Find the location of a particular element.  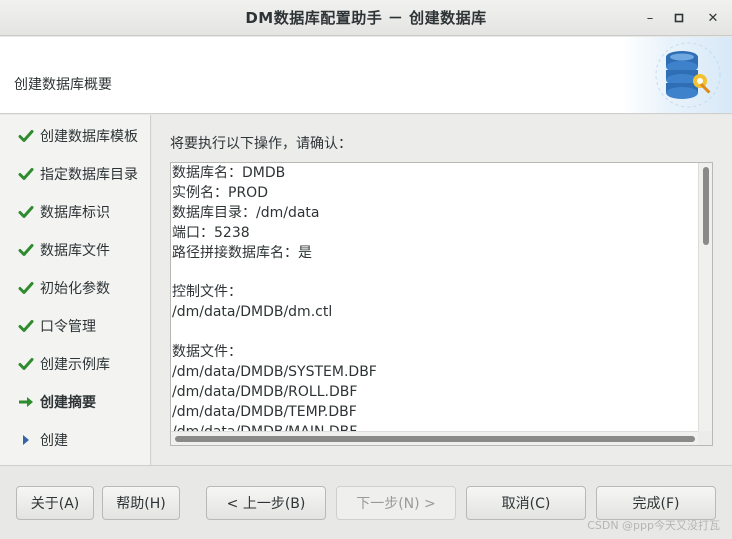

step-db-directory: 指定数据库目录 is located at coordinates (78, 174).